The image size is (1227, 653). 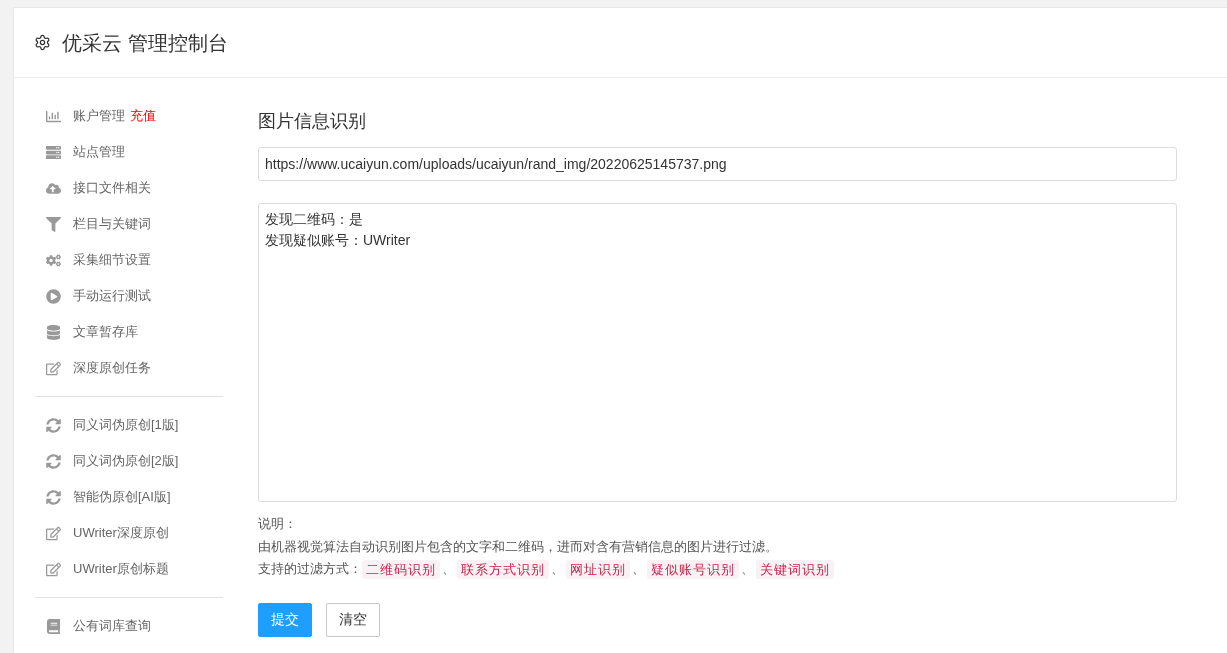 I want to click on filters-label: 支持的过滤方式：, so click(x=310, y=569).